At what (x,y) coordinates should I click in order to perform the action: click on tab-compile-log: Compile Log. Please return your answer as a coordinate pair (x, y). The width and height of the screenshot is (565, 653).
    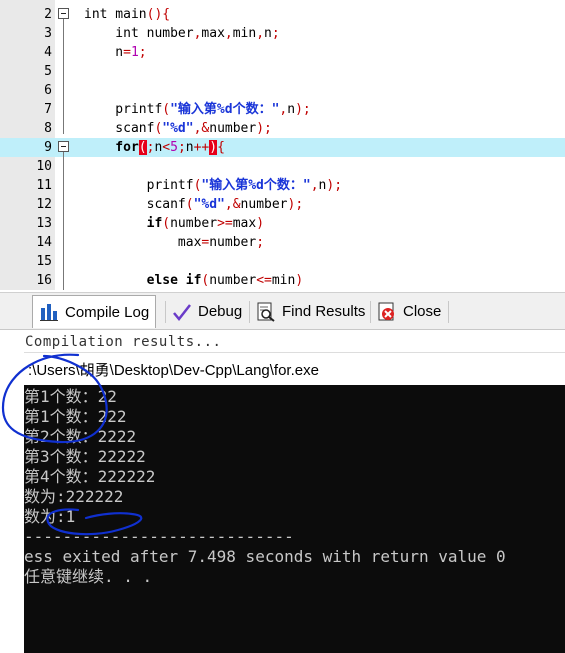
    Looking at the image, I should click on (94, 311).